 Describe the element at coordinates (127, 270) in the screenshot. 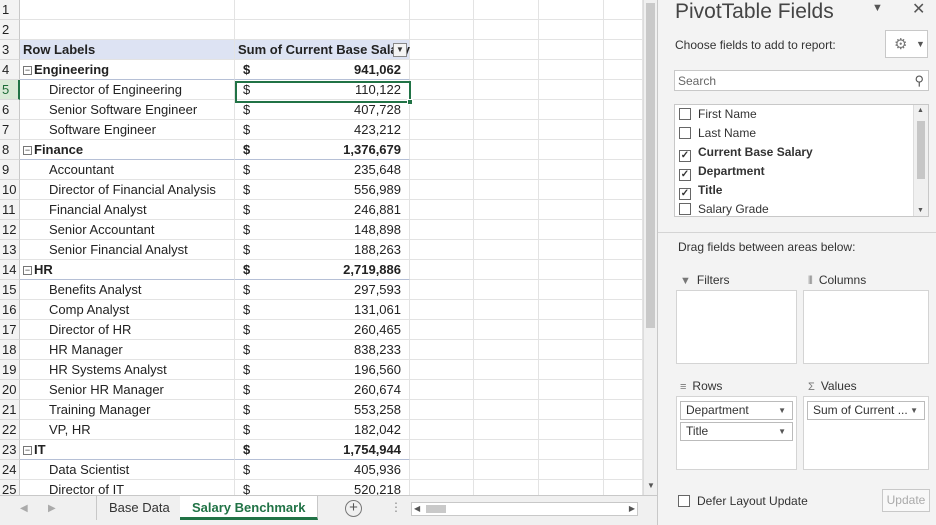

I see `group-label-cell: − HR` at that location.